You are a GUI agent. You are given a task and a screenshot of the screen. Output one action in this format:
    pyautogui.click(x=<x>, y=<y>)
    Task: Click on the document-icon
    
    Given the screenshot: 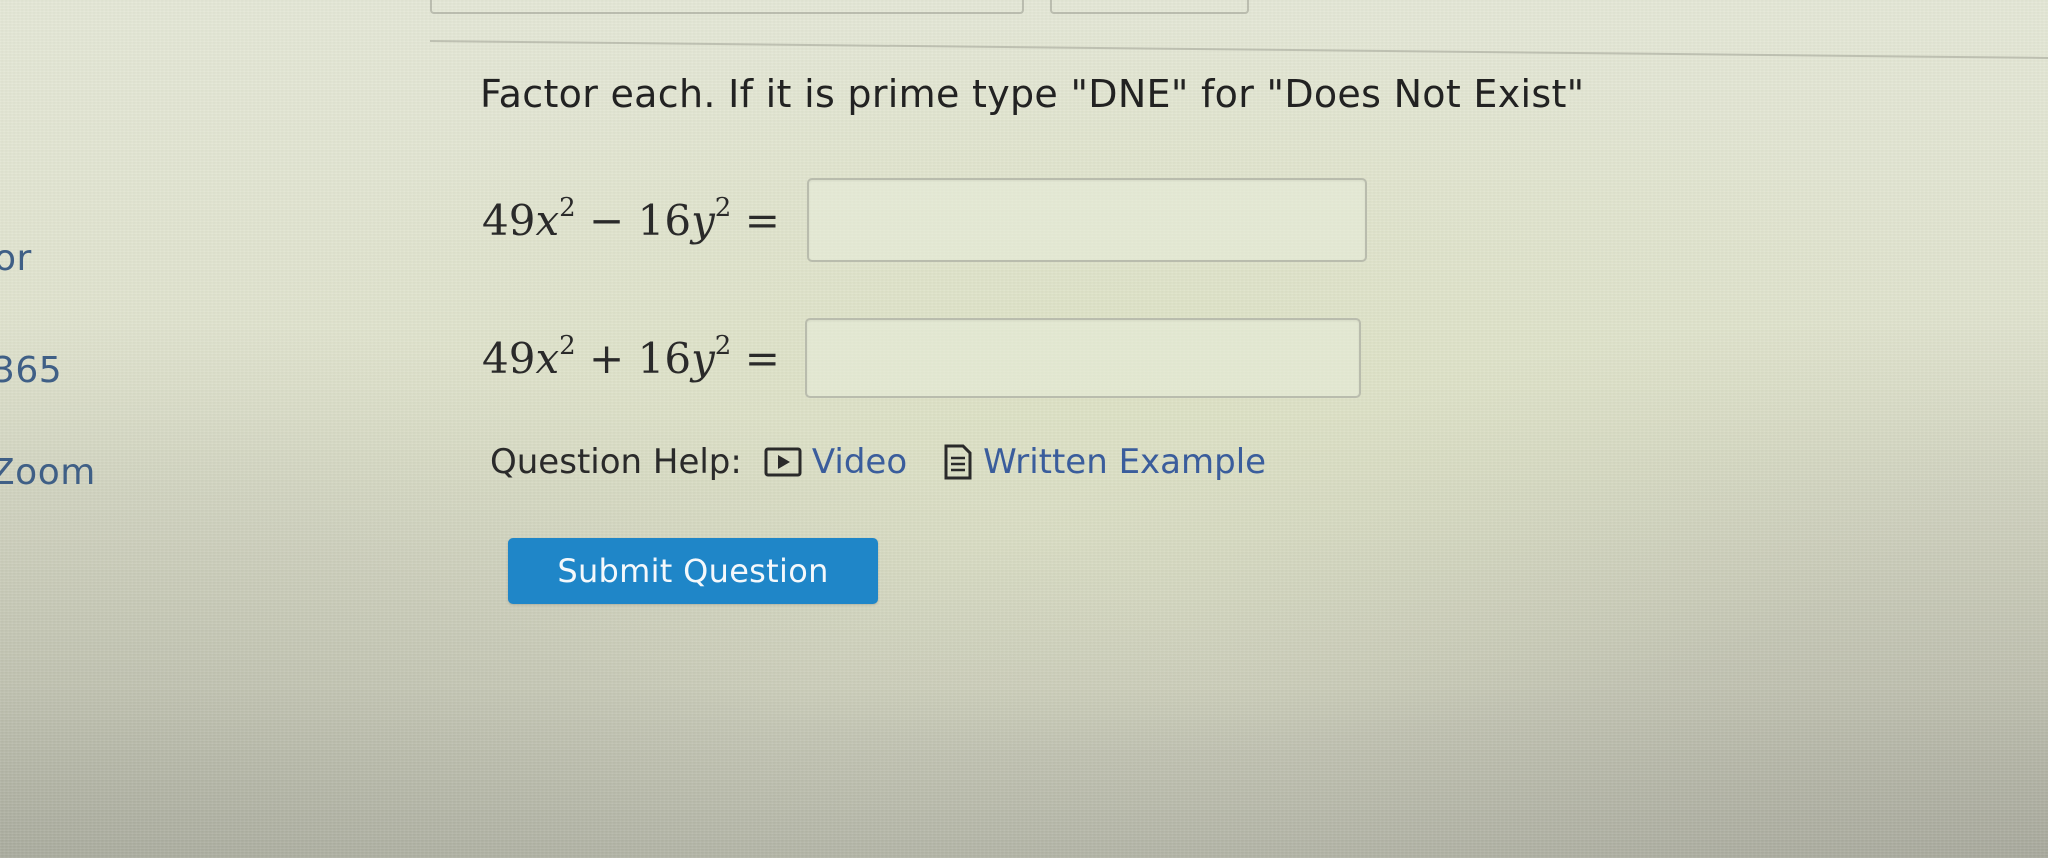 What is the action you would take?
    pyautogui.click(x=958, y=462)
    